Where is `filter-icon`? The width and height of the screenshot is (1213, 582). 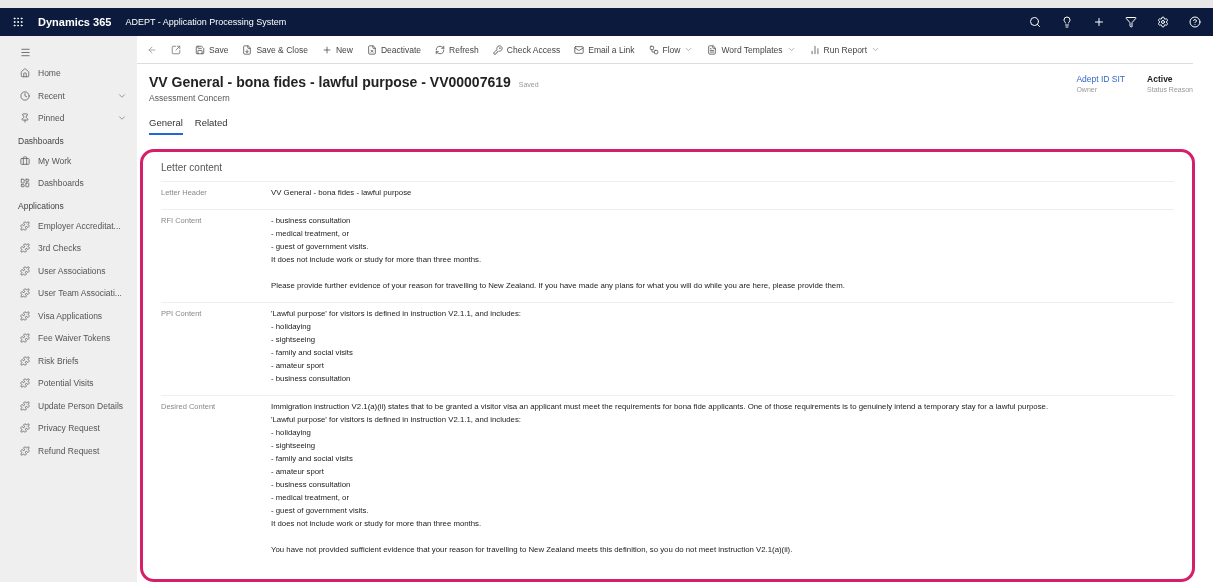
filter-icon is located at coordinates (1131, 22).